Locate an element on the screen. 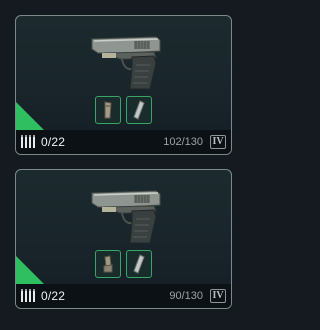 Image resolution: width=320 pixels, height=330 pixels. weapon-card-footer: 0/22 102/130 IV is located at coordinates (123, 142).